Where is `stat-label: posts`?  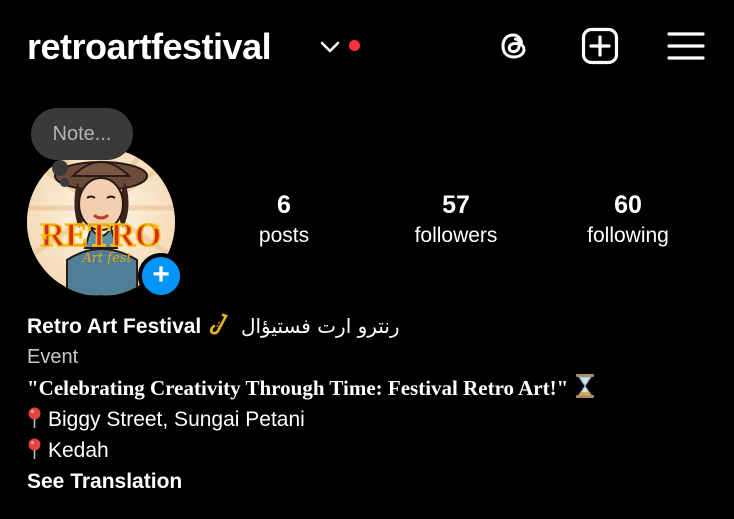
stat-label: posts is located at coordinates (284, 235).